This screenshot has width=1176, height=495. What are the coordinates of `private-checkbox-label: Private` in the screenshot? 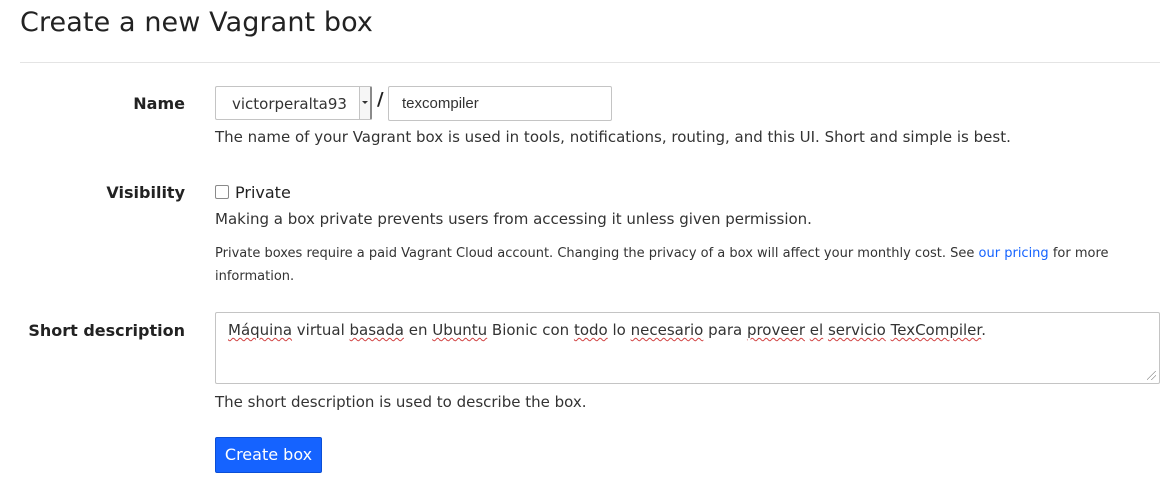 It's located at (263, 192).